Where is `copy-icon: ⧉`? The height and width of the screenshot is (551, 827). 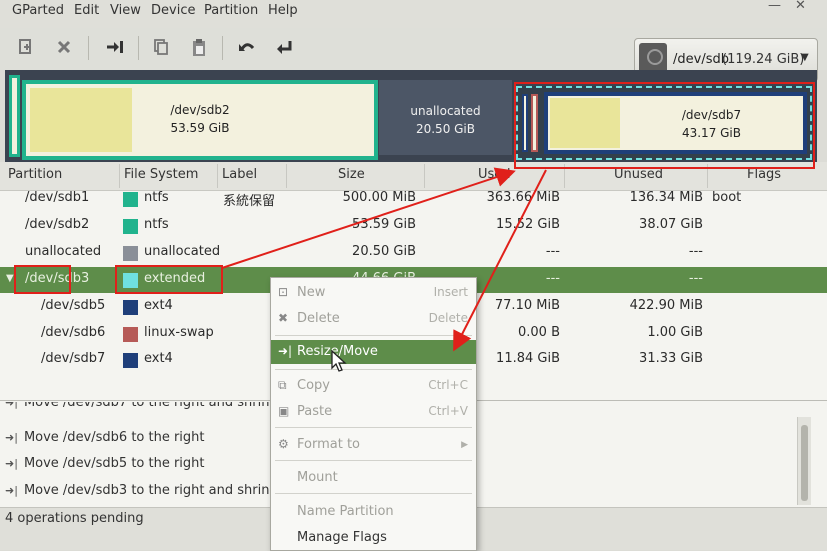
copy-icon: ⧉ is located at coordinates (282, 385).